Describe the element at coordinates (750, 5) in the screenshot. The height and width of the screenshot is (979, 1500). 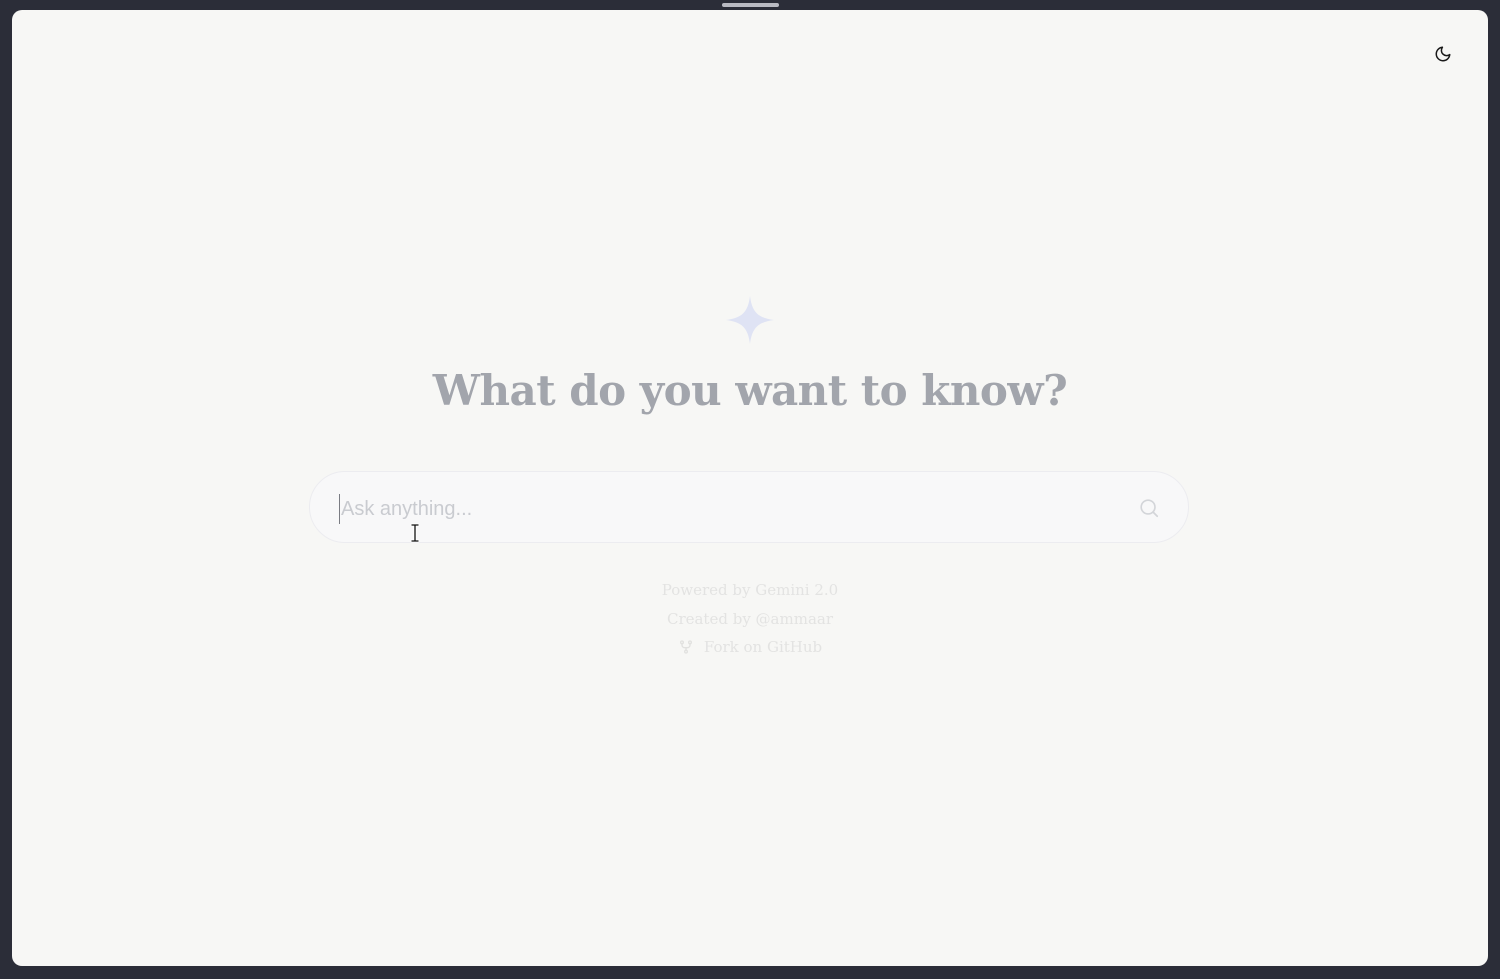
I see `window-notch` at that location.